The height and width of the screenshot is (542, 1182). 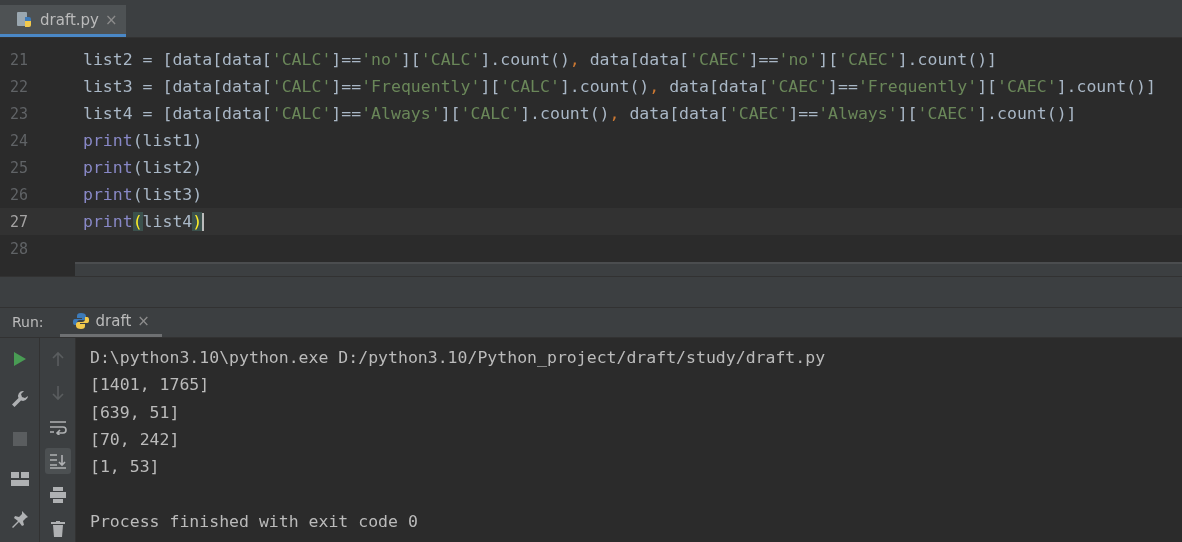 What do you see at coordinates (19, 86) in the screenshot?
I see `line-number: 22` at bounding box center [19, 86].